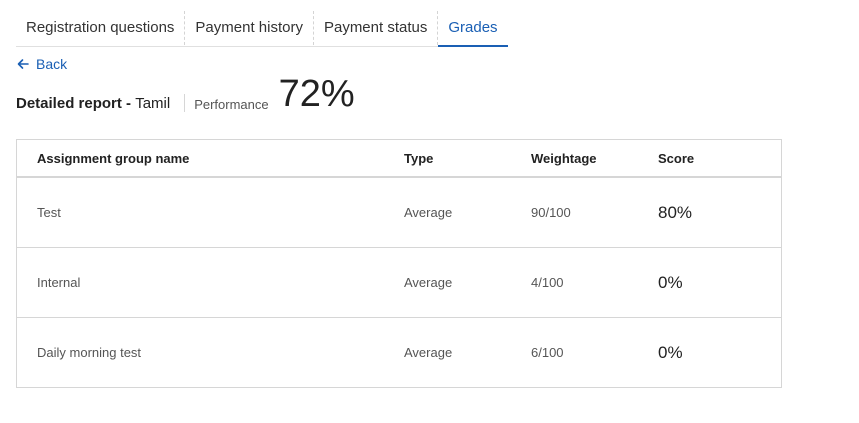 Image resolution: width=859 pixels, height=423 pixels. I want to click on table-row: Daily morning test Average 6/100 0%, so click(399, 352).